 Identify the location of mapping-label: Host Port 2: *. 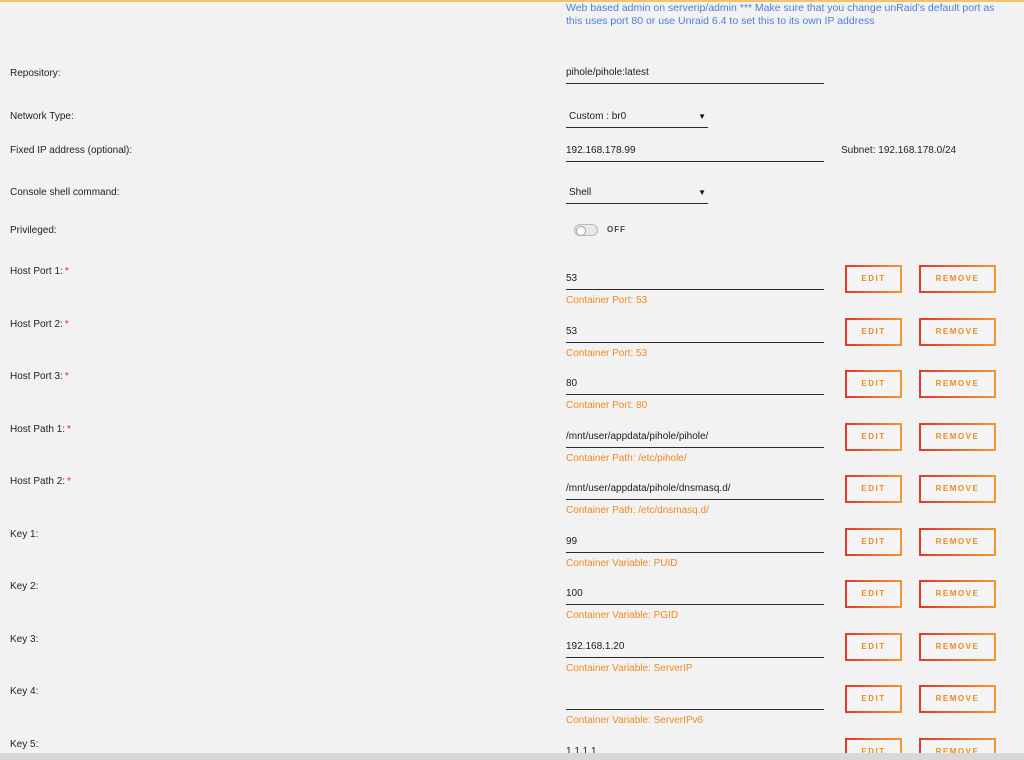
(39, 324).